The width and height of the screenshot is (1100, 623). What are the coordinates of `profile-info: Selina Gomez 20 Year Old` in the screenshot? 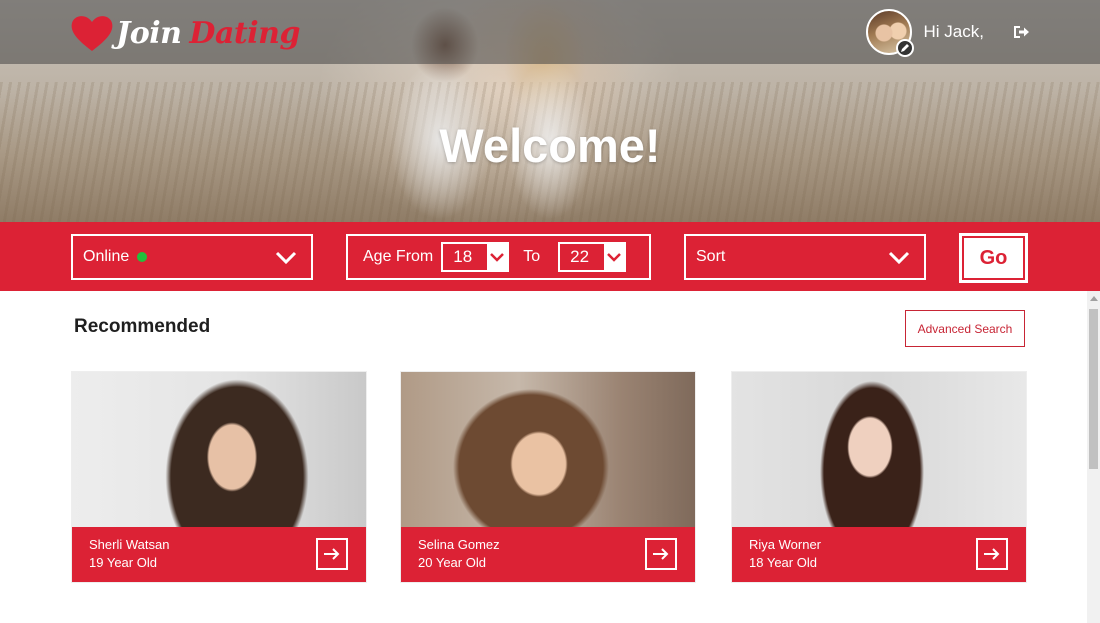 It's located at (548, 554).